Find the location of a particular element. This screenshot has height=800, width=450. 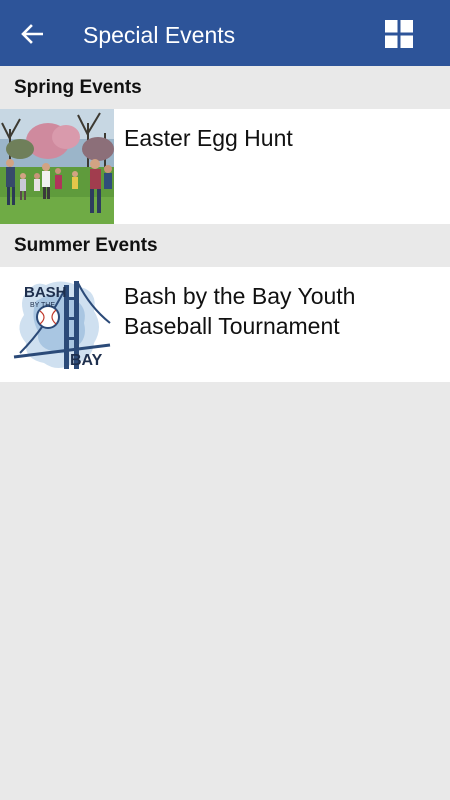

arrow-left-icon is located at coordinates (32, 34).